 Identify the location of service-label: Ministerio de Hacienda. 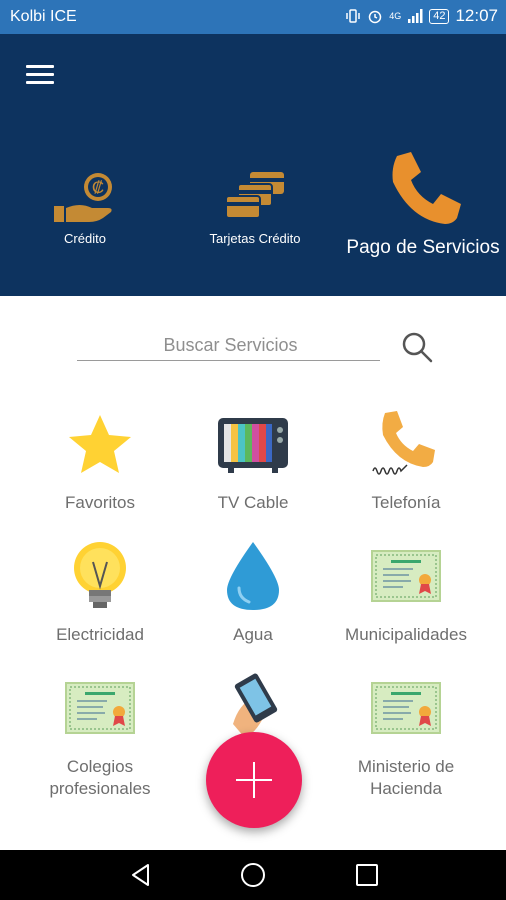
(406, 777).